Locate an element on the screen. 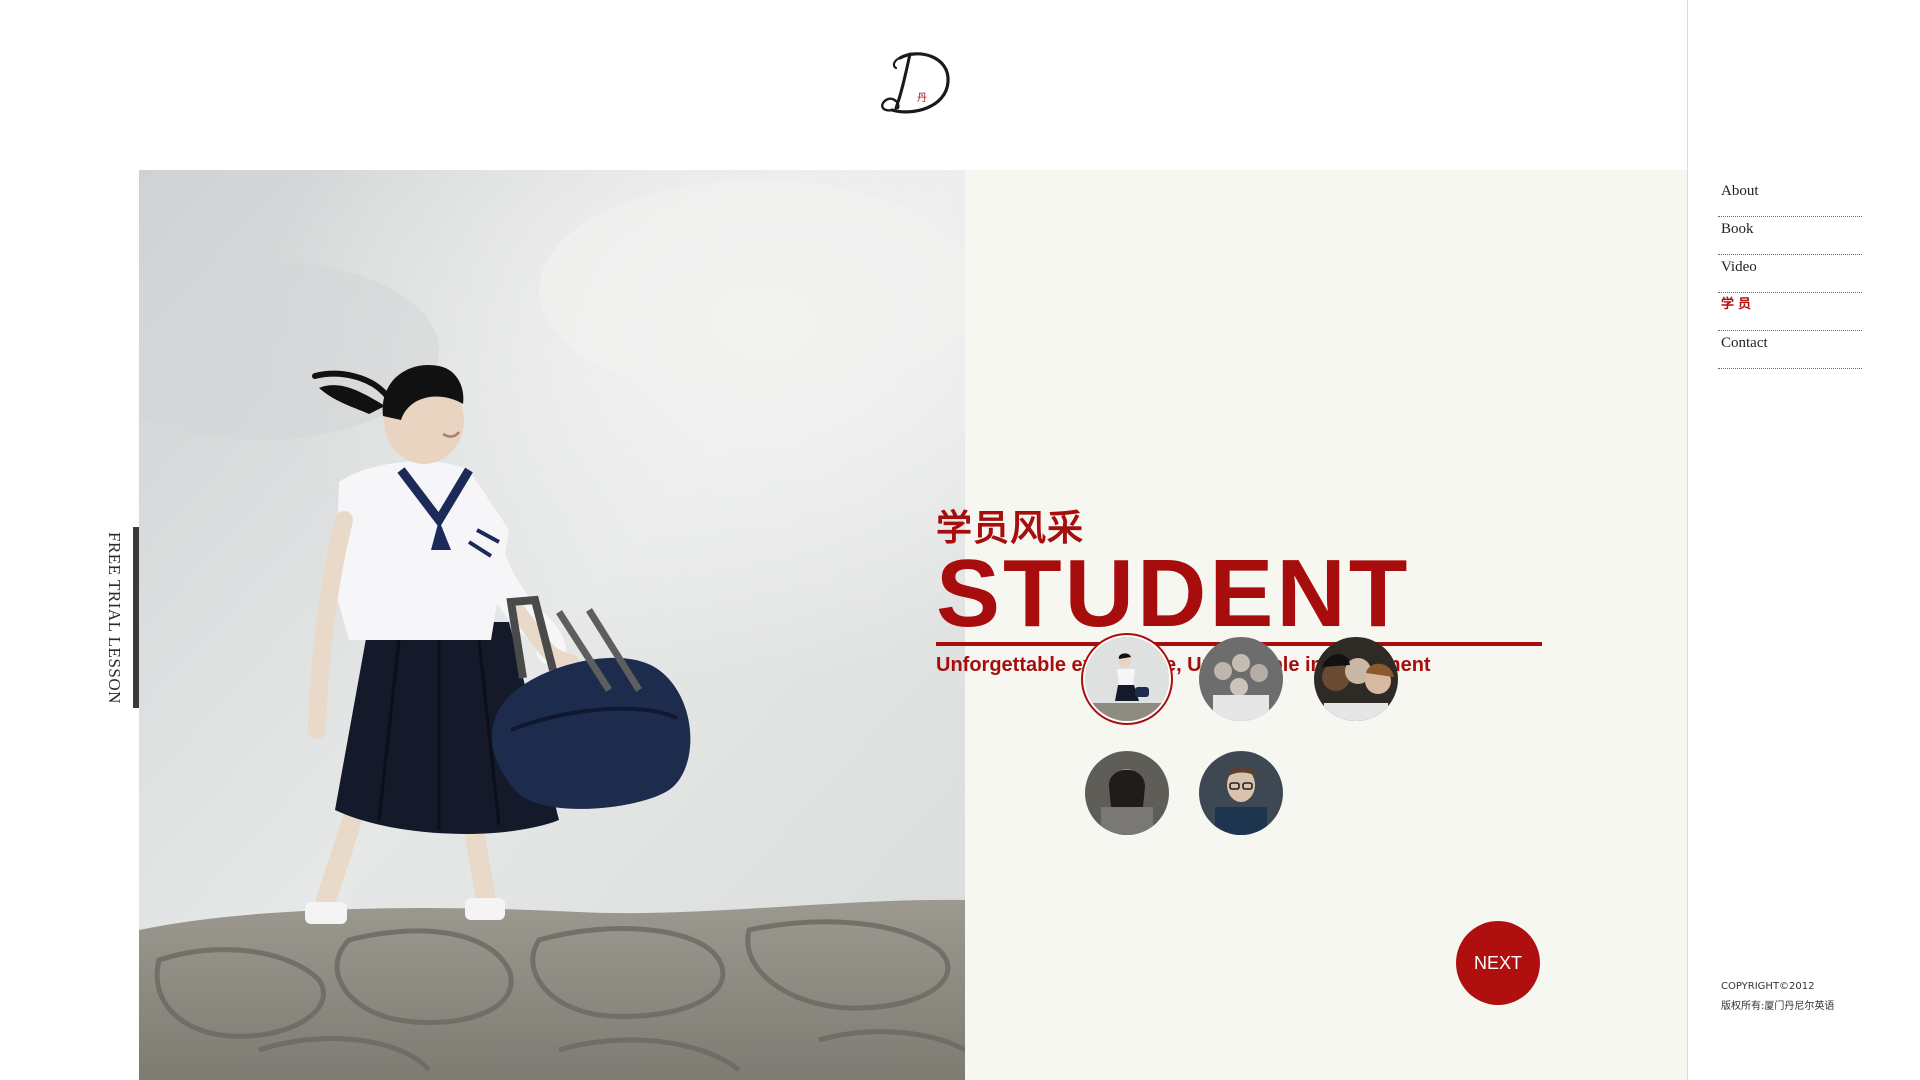 The height and width of the screenshot is (1080, 1920). nav-item-video: Video is located at coordinates (1790, 274).